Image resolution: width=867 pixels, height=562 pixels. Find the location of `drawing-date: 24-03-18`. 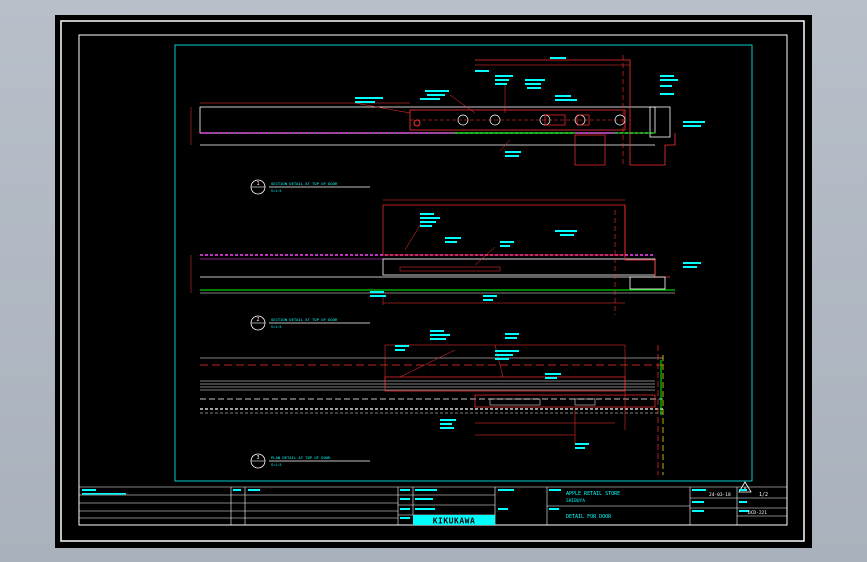

drawing-date: 24-03-18 is located at coordinates (720, 495).